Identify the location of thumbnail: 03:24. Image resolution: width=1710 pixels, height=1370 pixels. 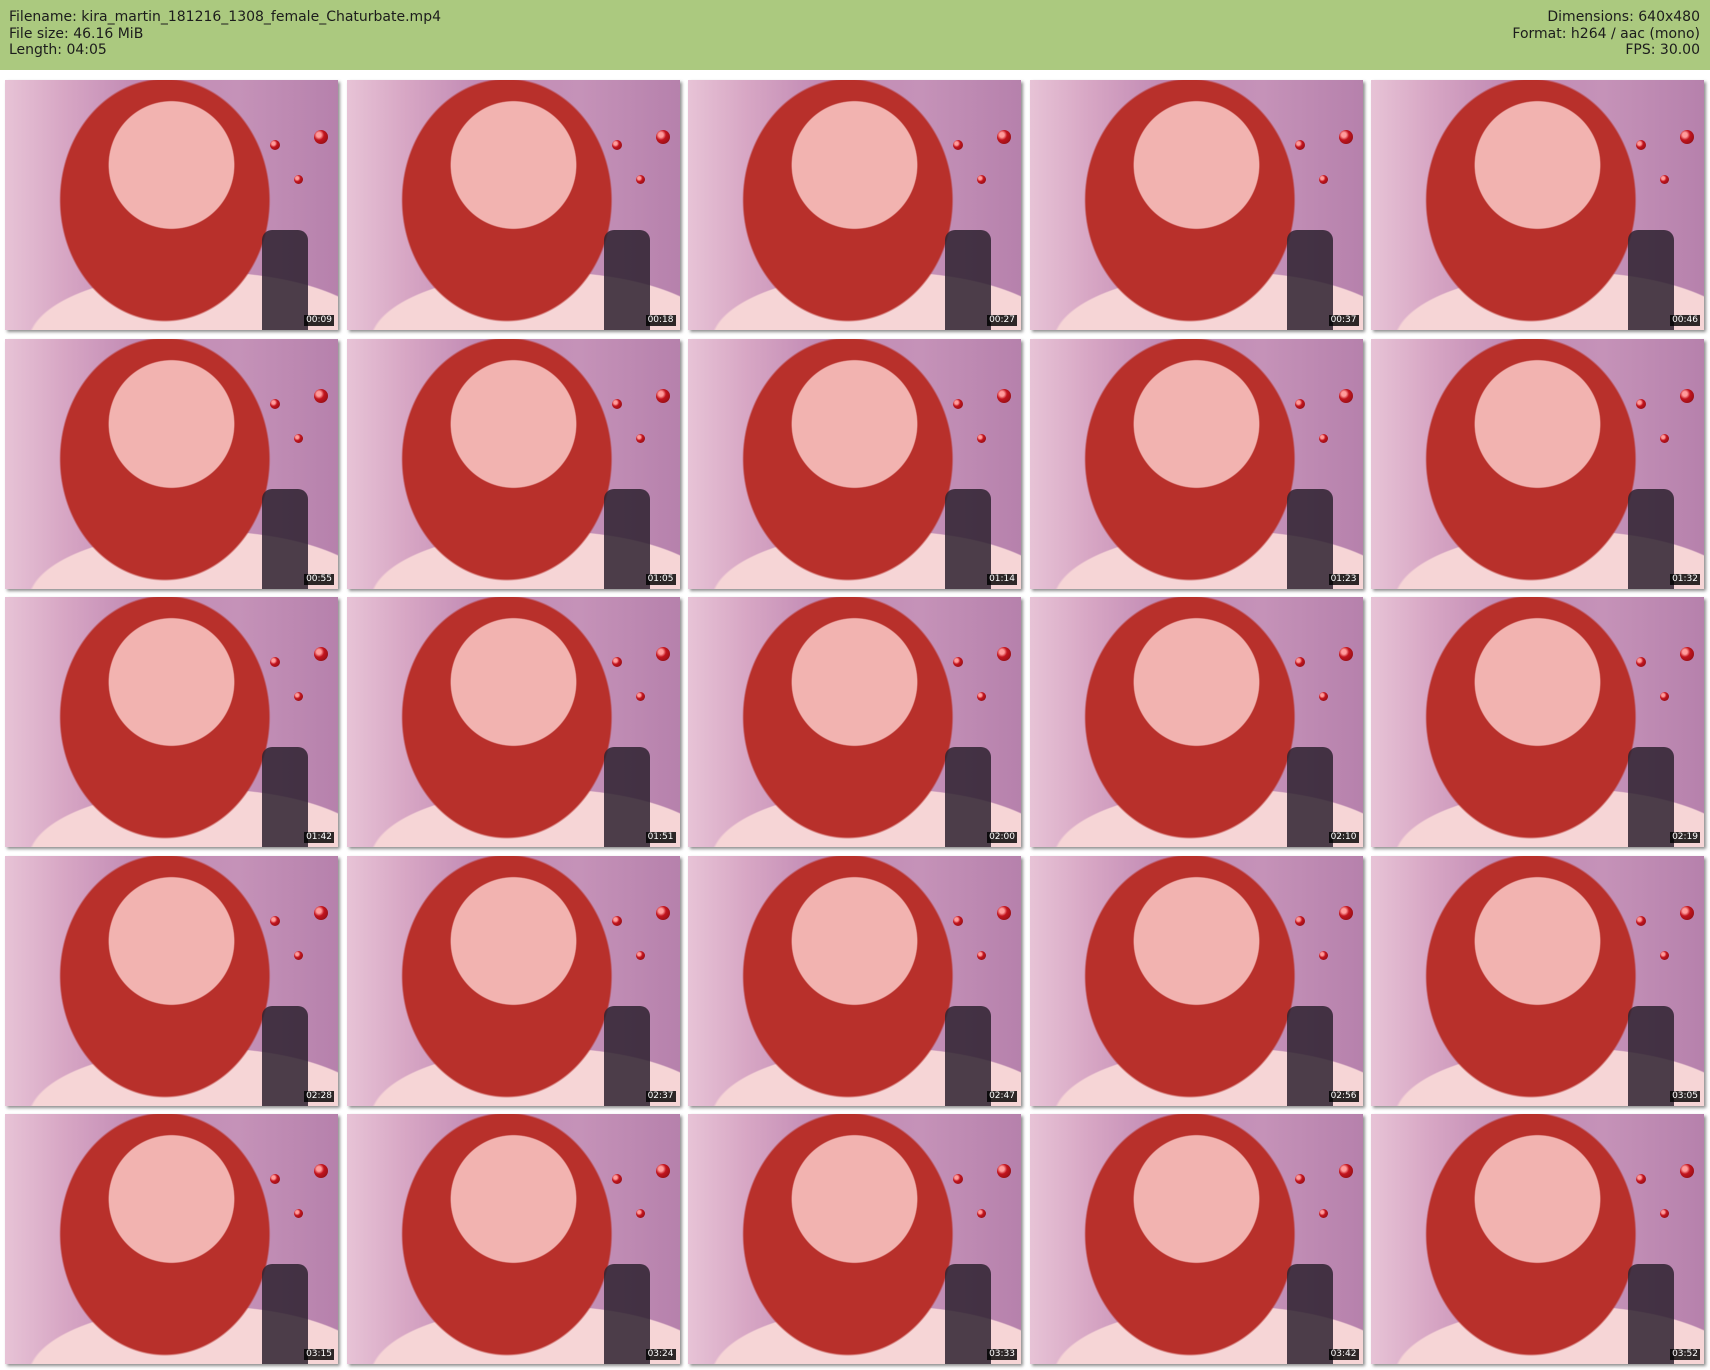
(513, 1239).